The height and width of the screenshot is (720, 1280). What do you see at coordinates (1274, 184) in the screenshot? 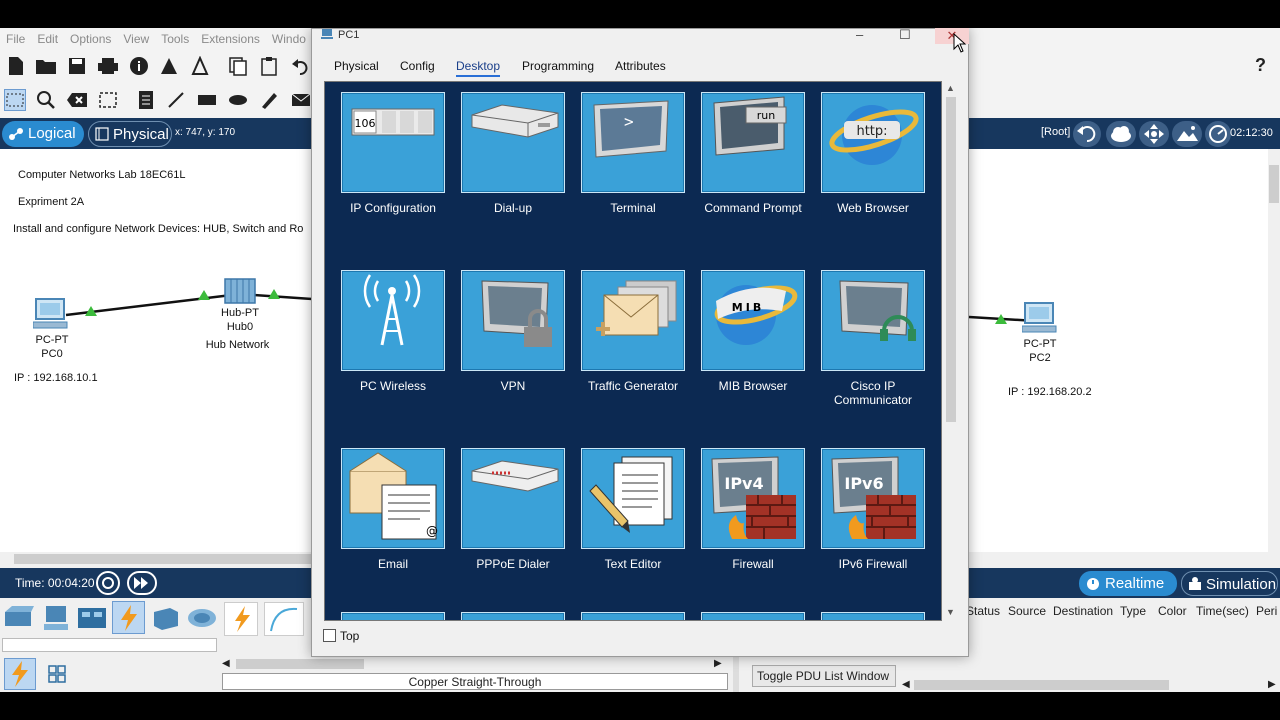
I see `canvas-vscroll-thumb` at bounding box center [1274, 184].